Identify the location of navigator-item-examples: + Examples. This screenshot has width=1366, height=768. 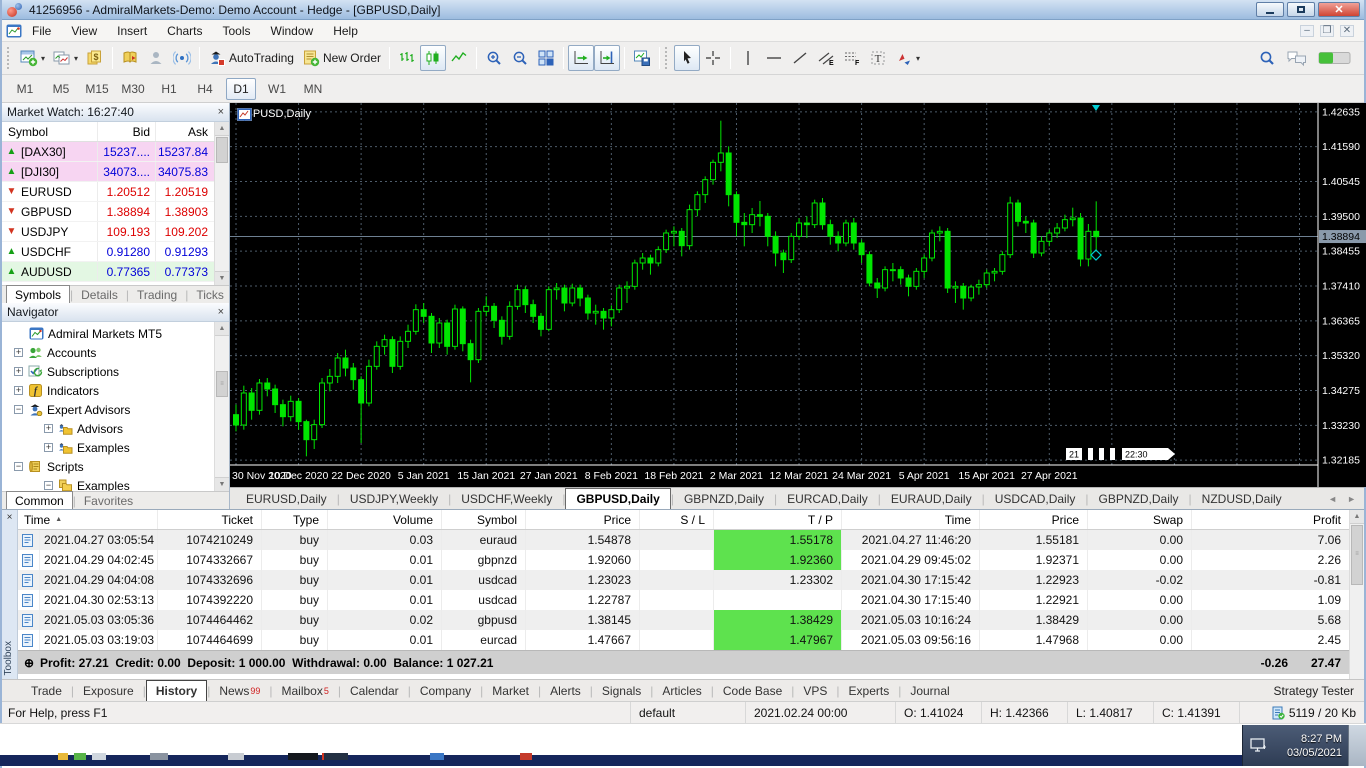
(115, 447).